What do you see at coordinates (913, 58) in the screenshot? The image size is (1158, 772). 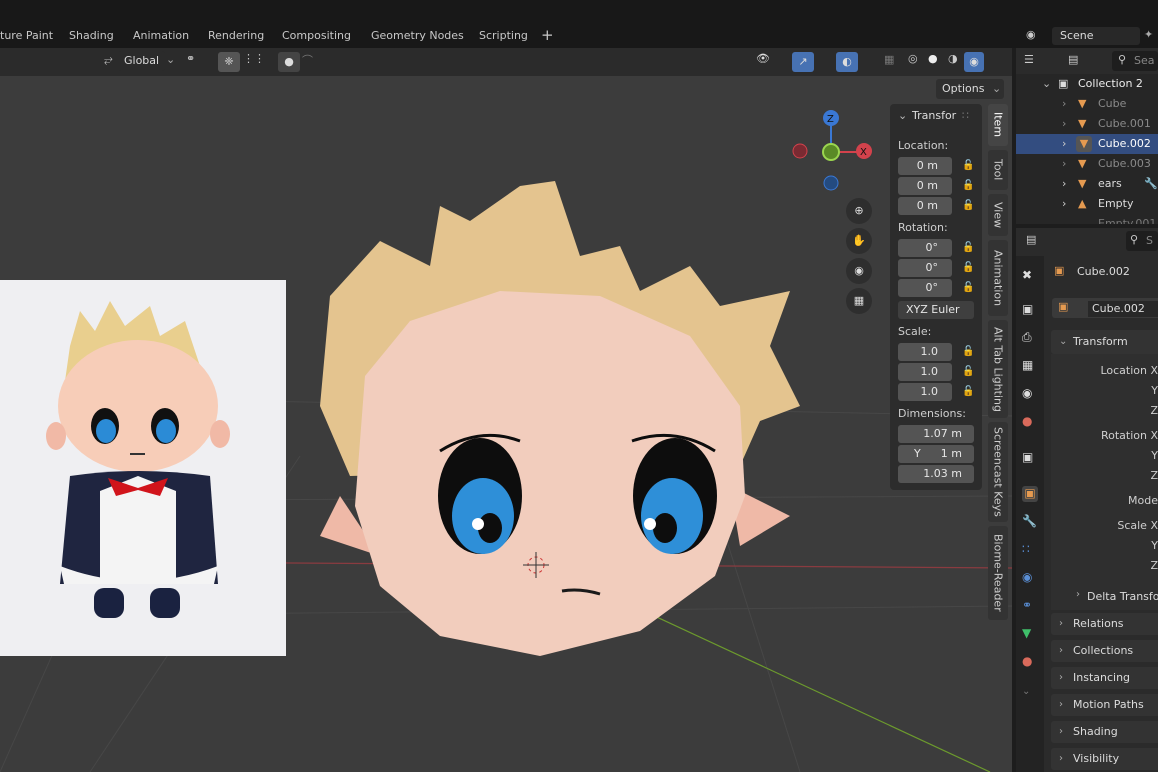 I see `wireframe-shading-icon: ◎` at bounding box center [913, 58].